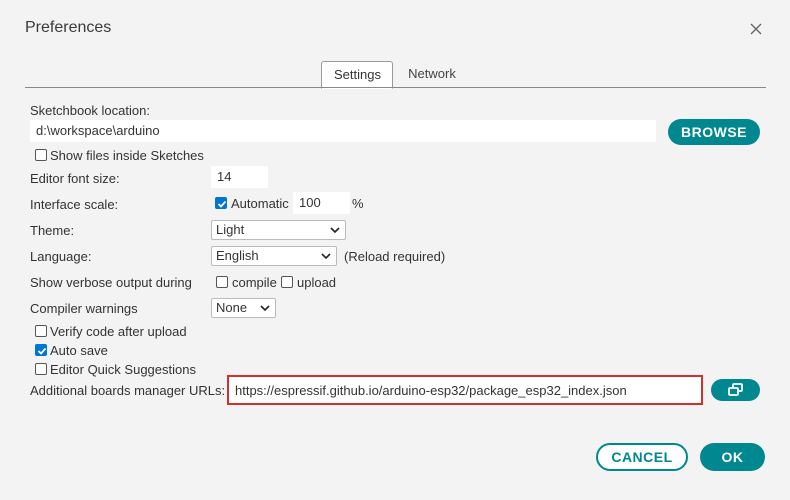  I want to click on verbose-upload-checkbox, so click(287, 282).